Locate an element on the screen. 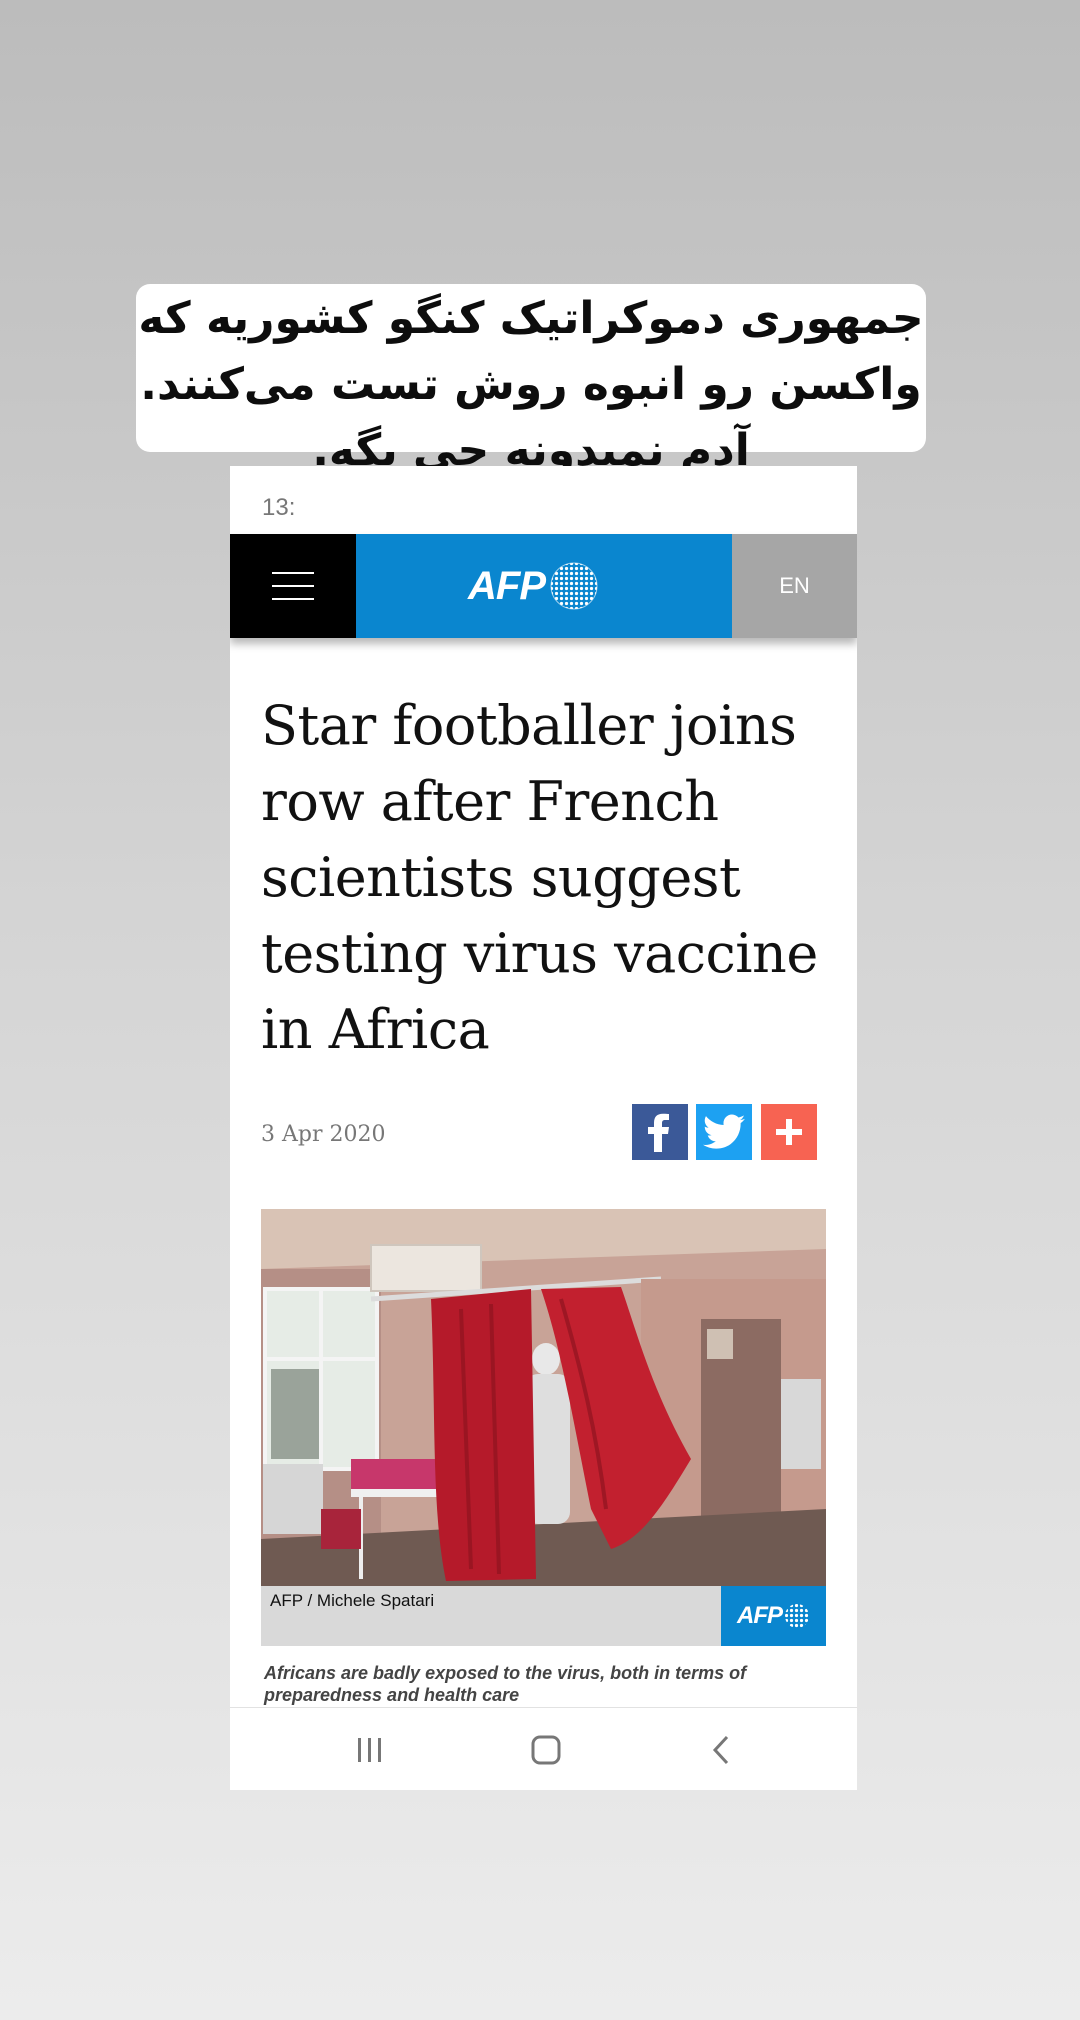 The width and height of the screenshot is (1080, 2020). logo-text: AFP is located at coordinates (507, 585).